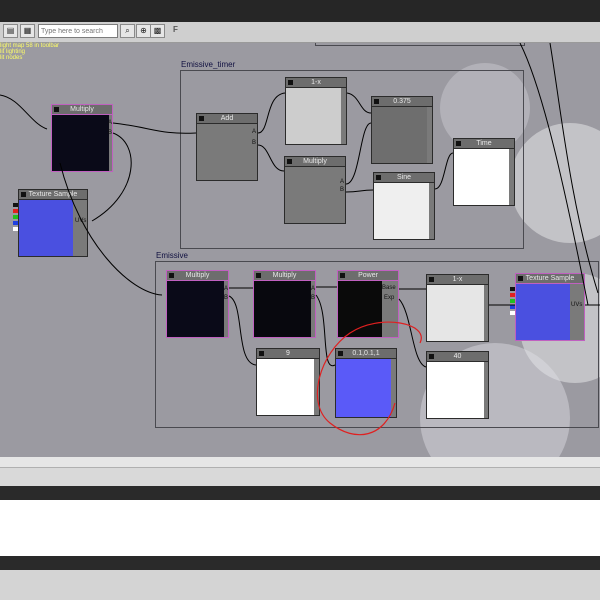 This screenshot has height=600, width=600. What do you see at coordinates (300, 477) in the screenshot?
I see `property-header` at bounding box center [300, 477].